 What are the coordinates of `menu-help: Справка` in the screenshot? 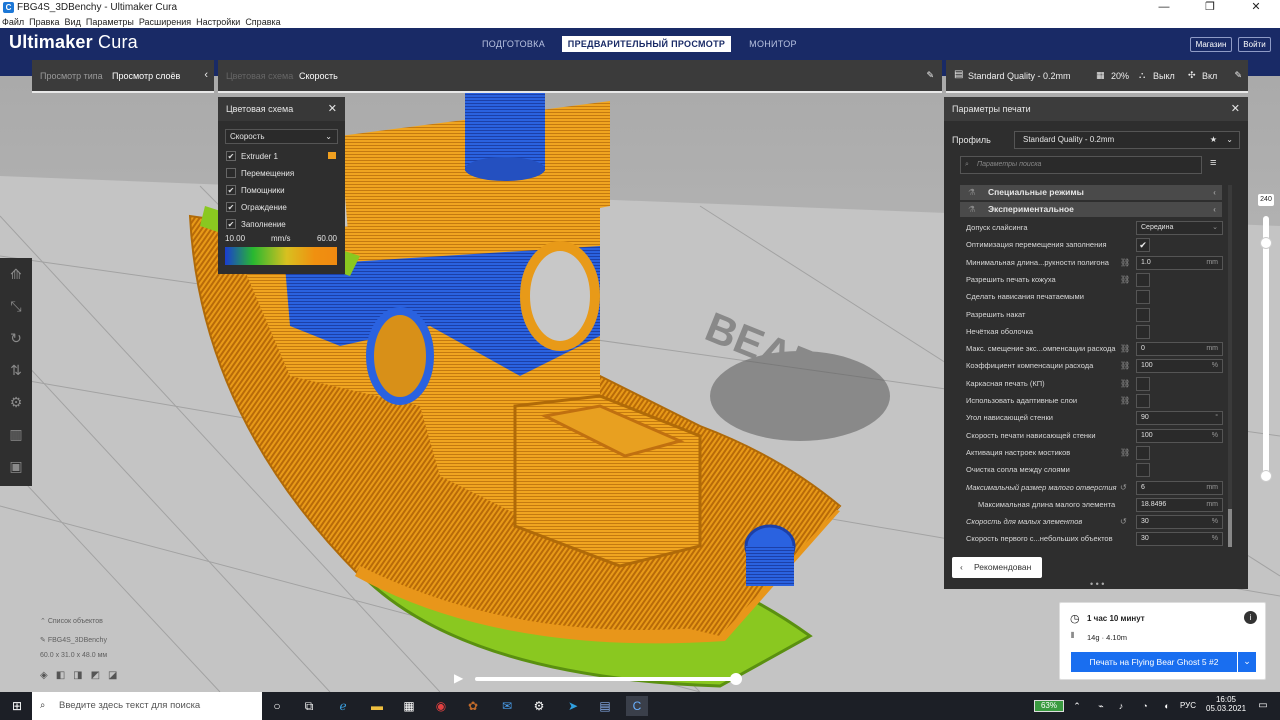 It's located at (262, 22).